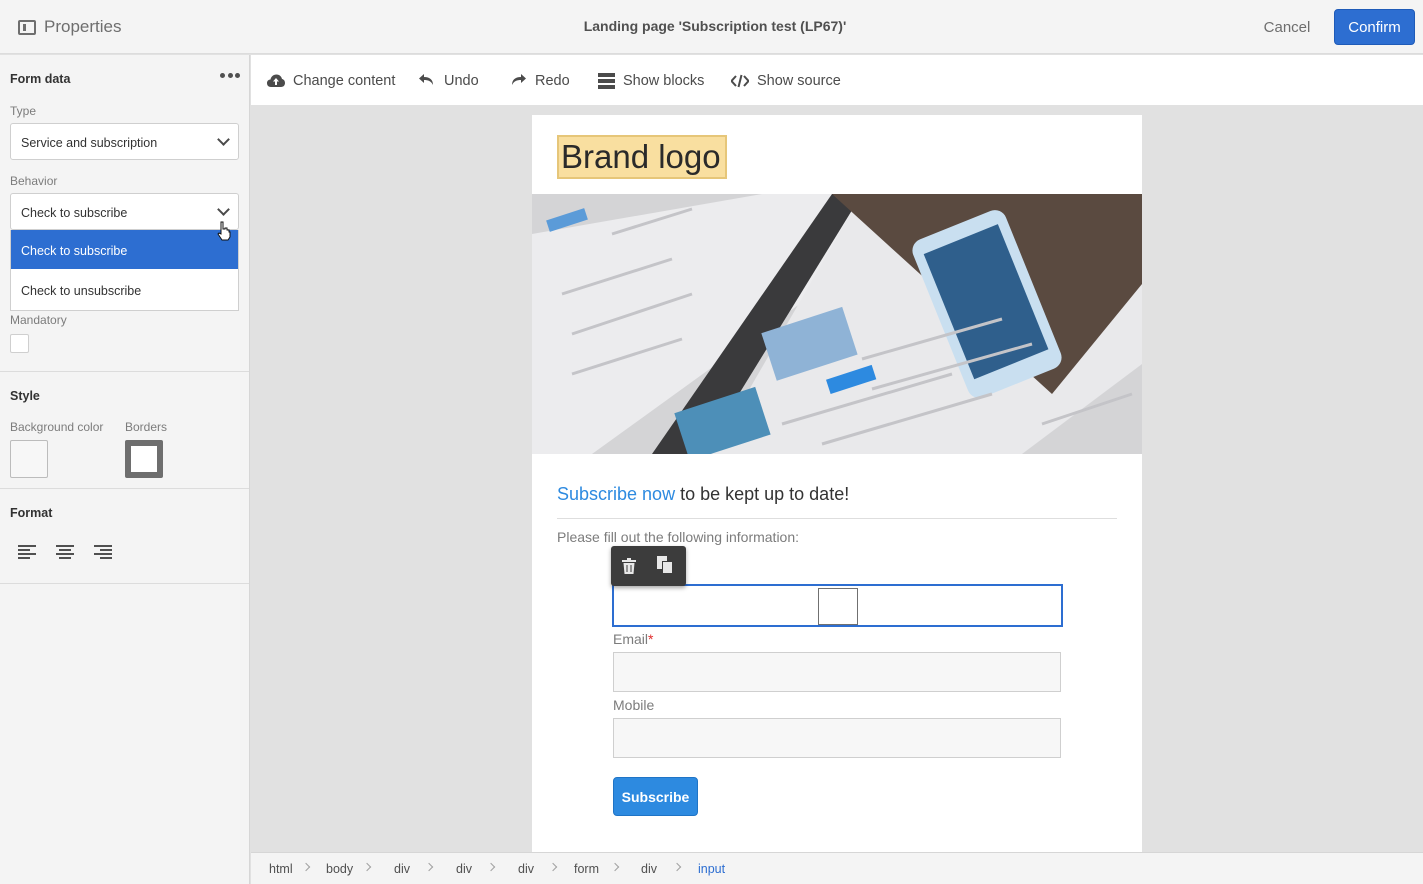  I want to click on align-left-icon, so click(28, 552).